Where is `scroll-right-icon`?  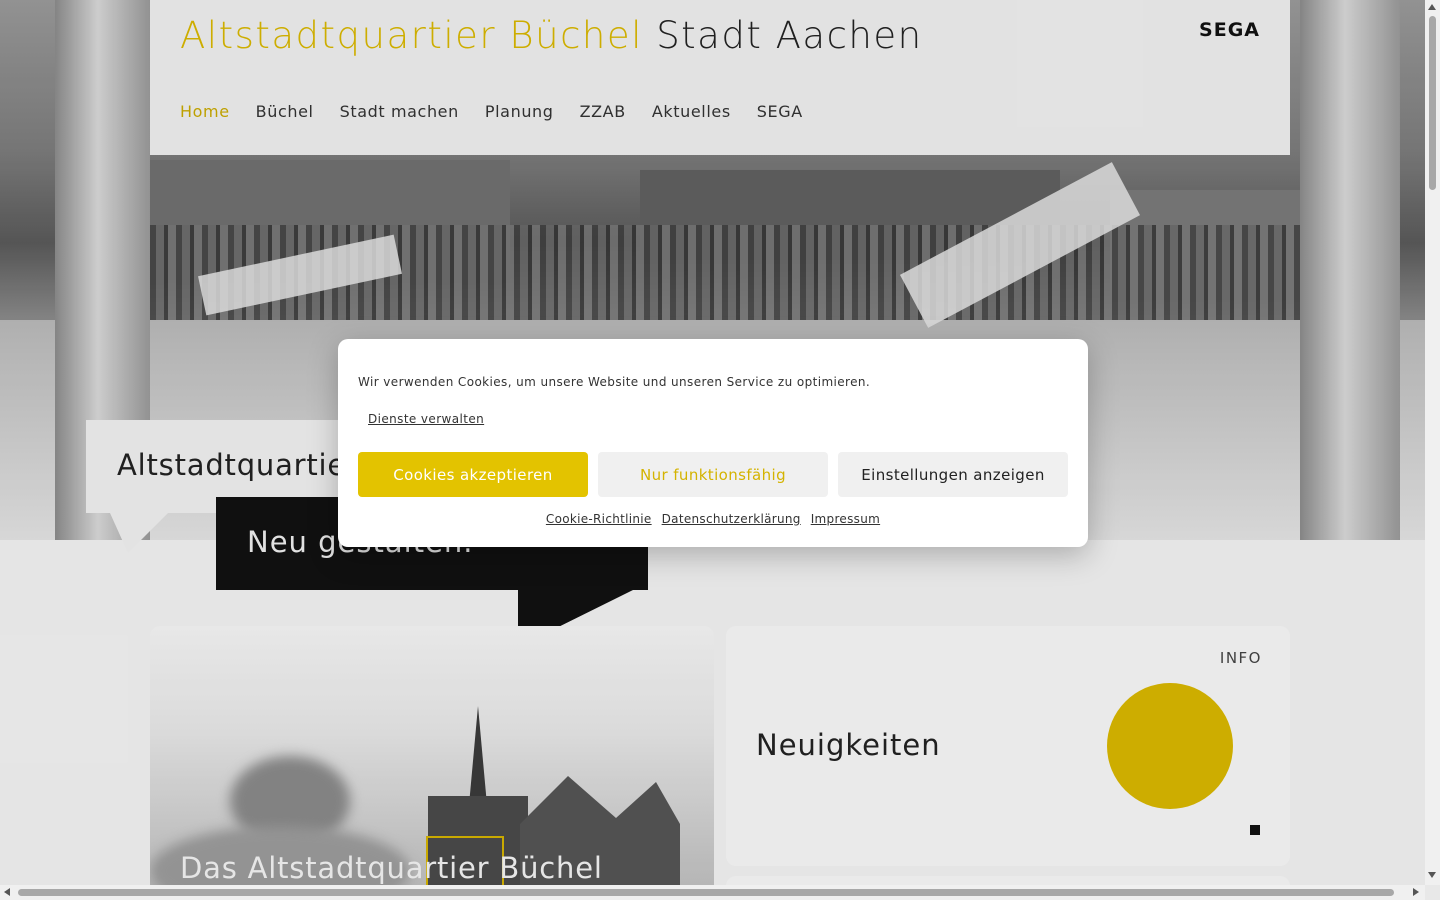 scroll-right-icon is located at coordinates (1416, 892).